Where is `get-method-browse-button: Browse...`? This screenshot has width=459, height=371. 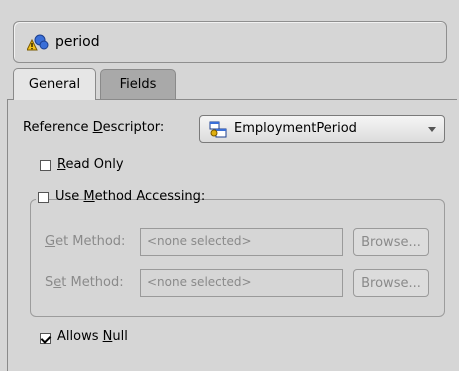 get-method-browse-button: Browse... is located at coordinates (391, 242).